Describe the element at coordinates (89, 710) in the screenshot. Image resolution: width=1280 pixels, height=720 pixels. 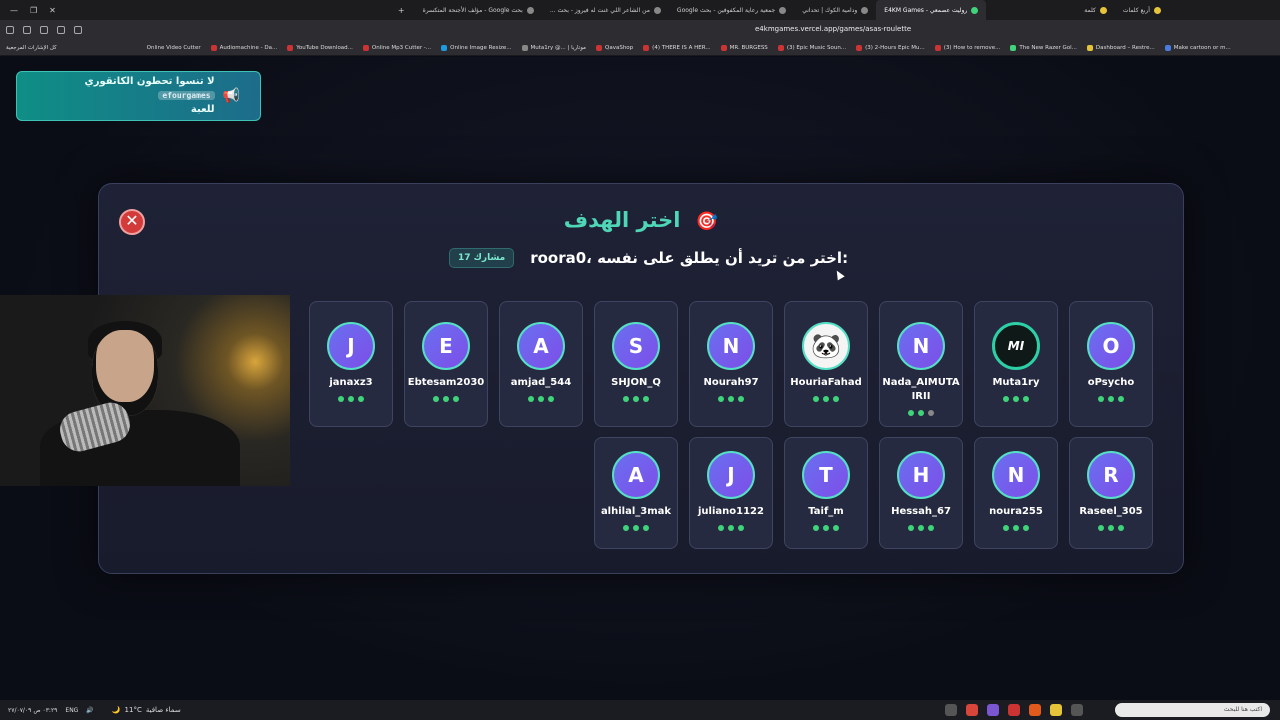
I see `volume-icon: 🔊` at that location.